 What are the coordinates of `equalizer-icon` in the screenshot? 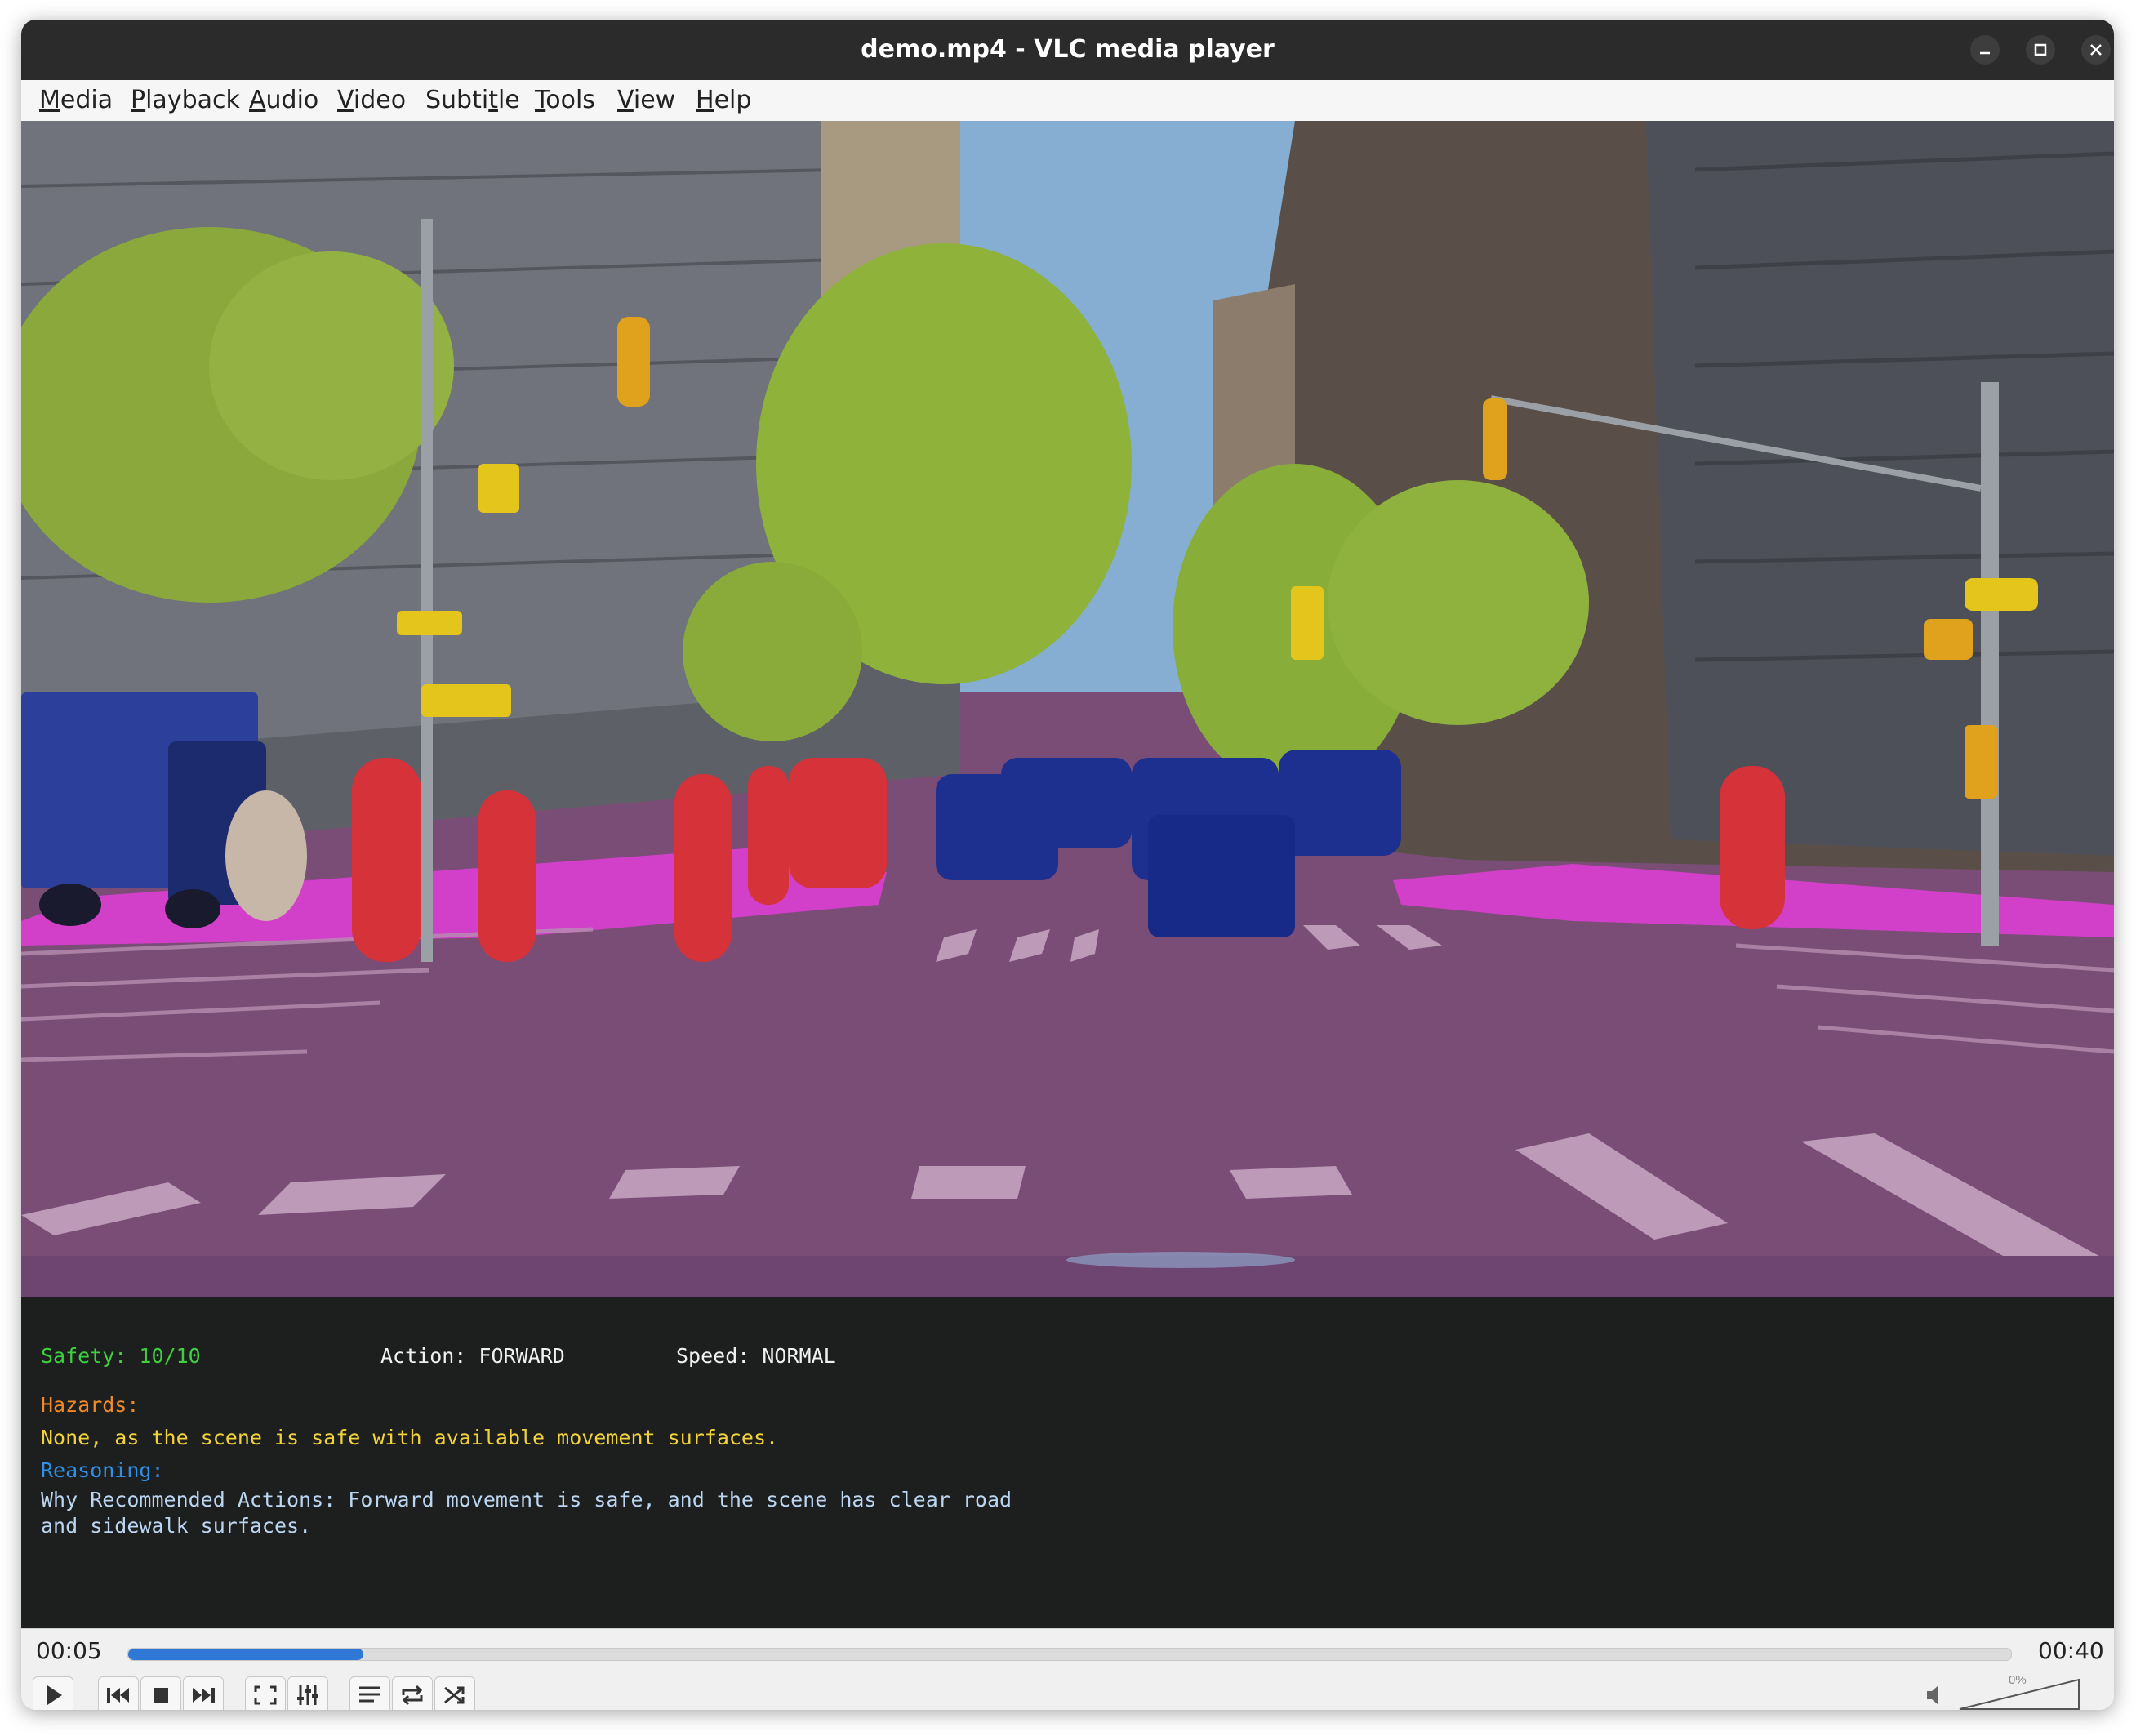 It's located at (308, 1695).